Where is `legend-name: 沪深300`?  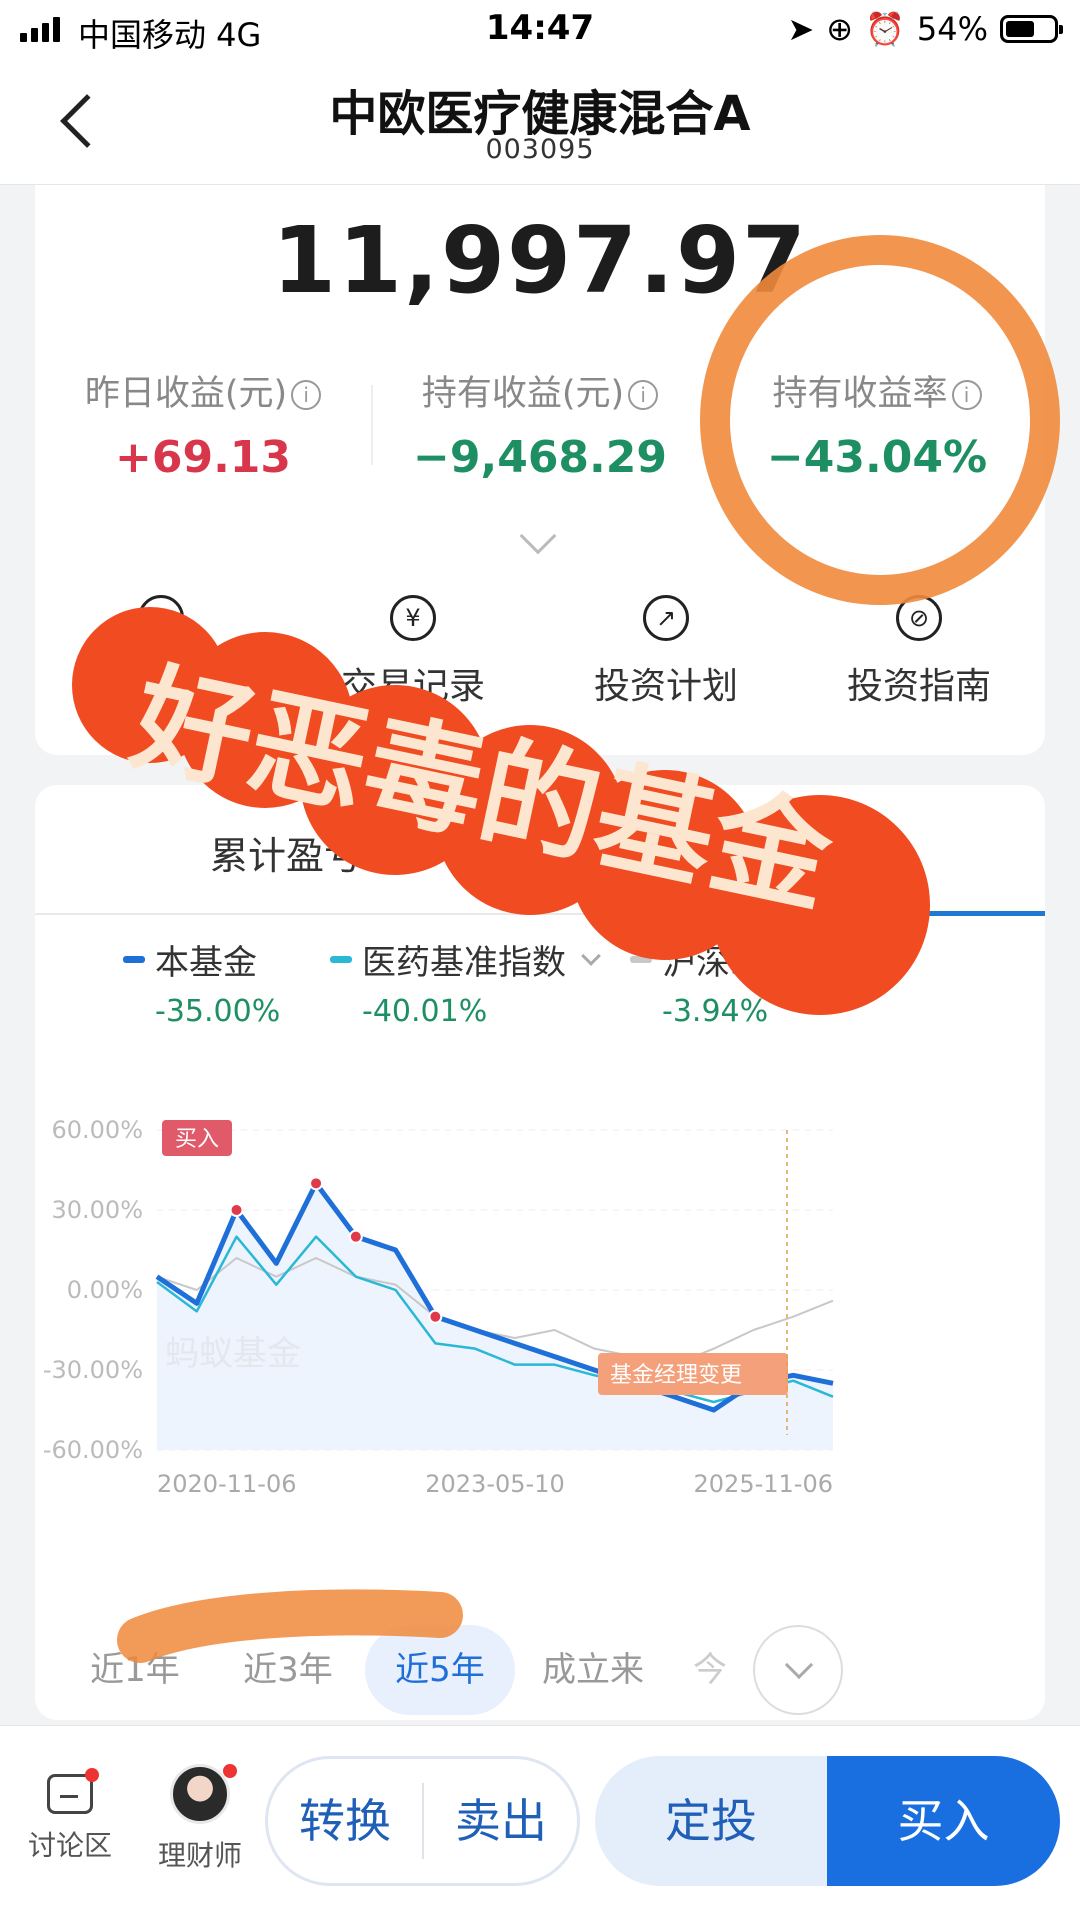 legend-name: 沪深300 is located at coordinates (728, 963).